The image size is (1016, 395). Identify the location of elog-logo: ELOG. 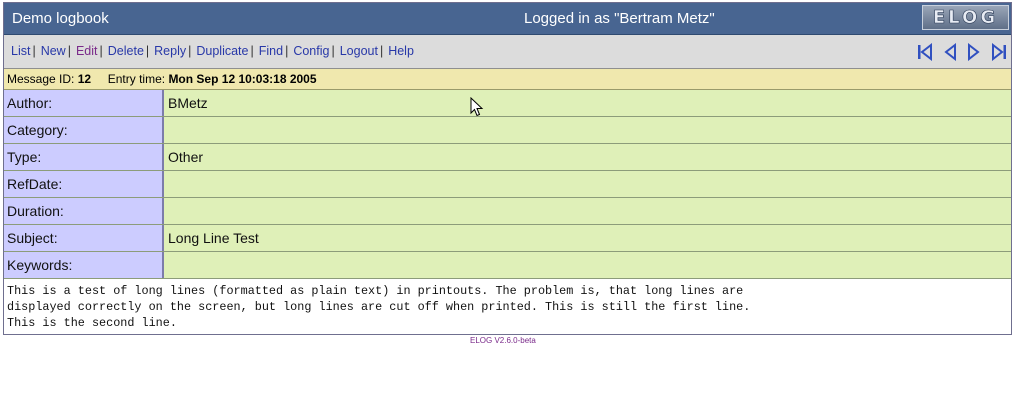
(965, 17).